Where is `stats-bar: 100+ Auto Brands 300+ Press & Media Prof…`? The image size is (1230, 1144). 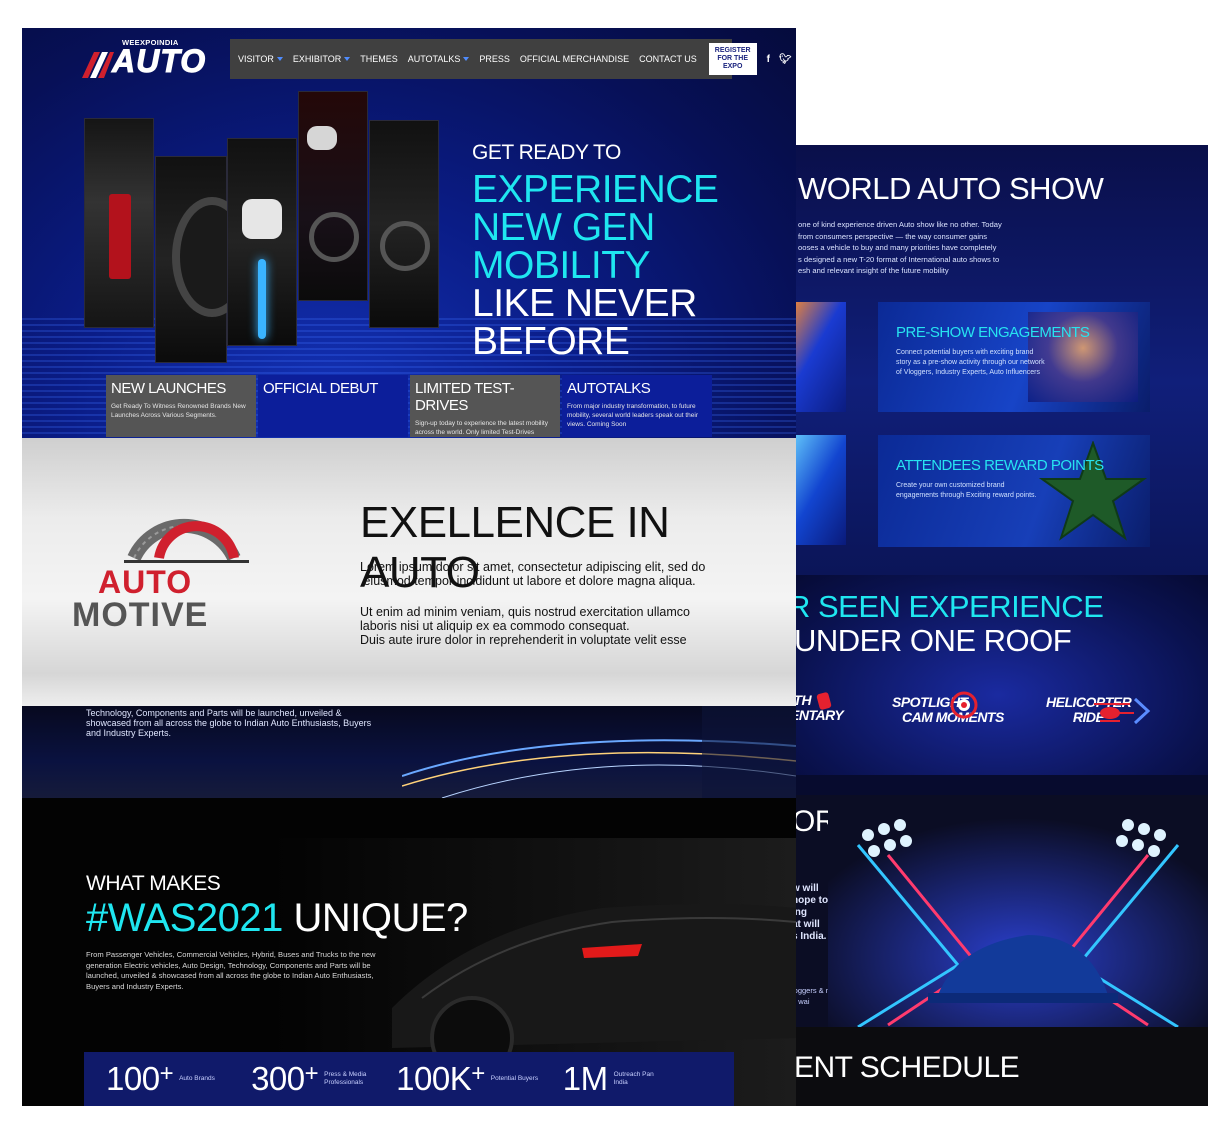 stats-bar: 100+ Auto Brands 300+ Press & Media Prof… is located at coordinates (409, 1079).